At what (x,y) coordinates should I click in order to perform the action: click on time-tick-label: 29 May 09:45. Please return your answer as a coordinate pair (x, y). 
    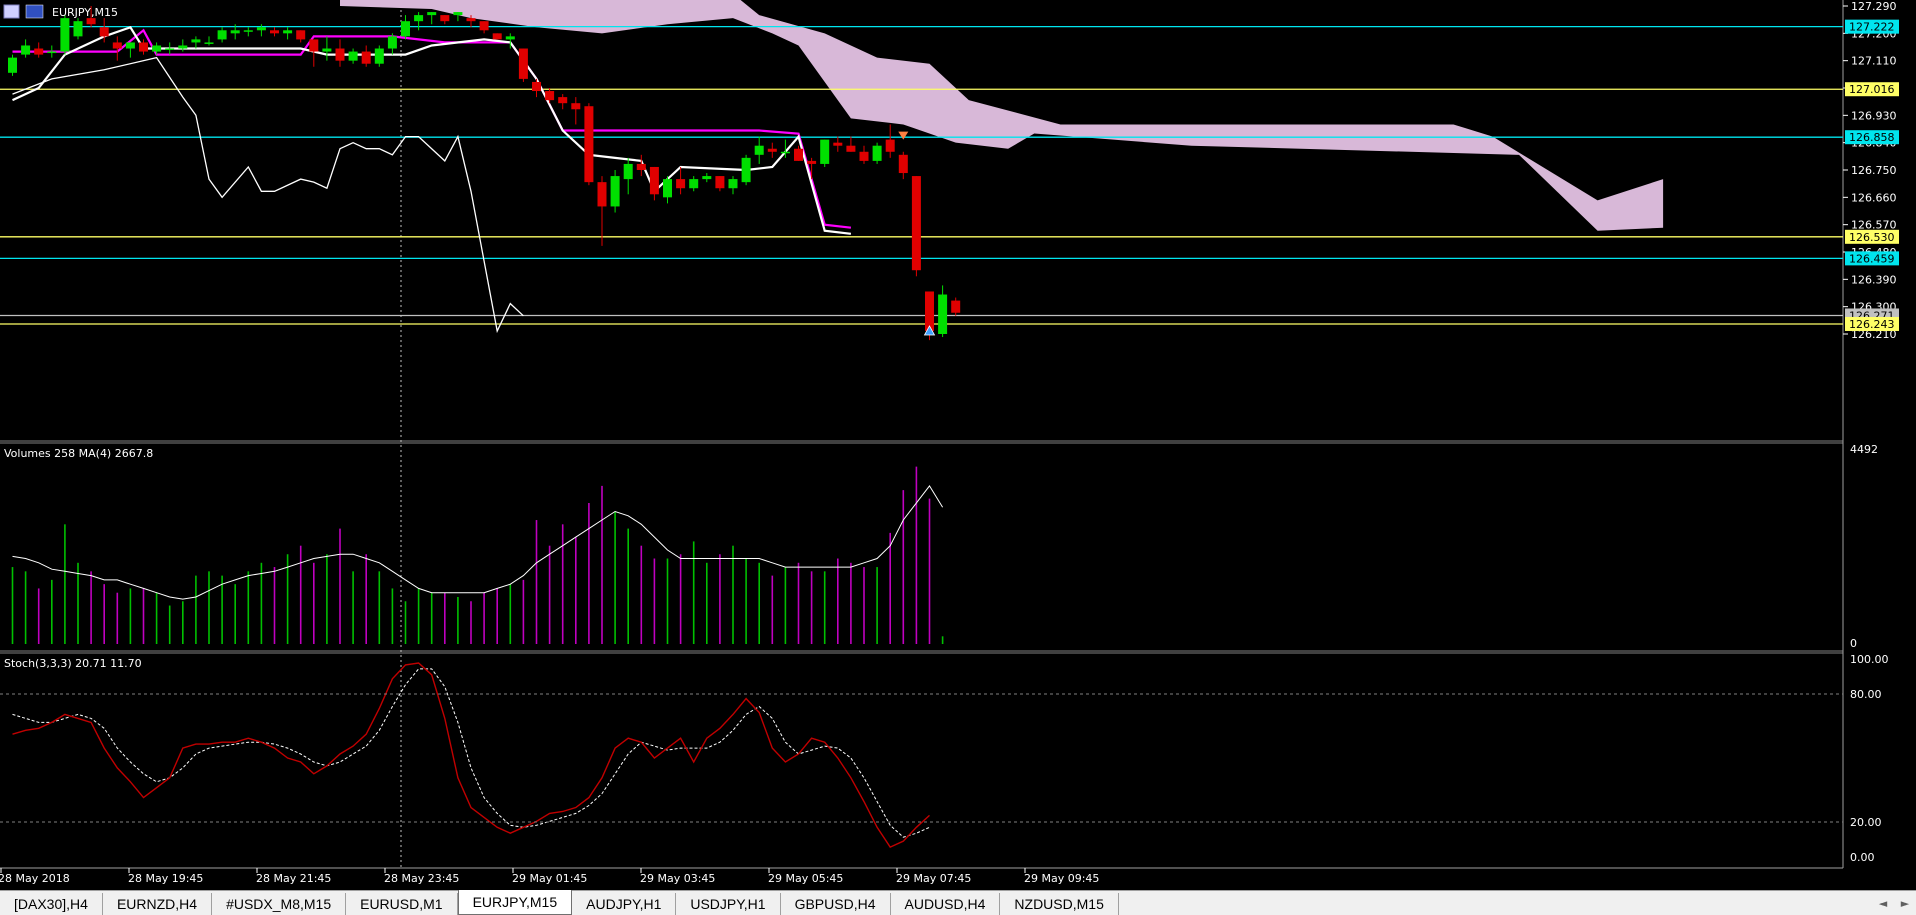
    Looking at the image, I should click on (1061, 878).